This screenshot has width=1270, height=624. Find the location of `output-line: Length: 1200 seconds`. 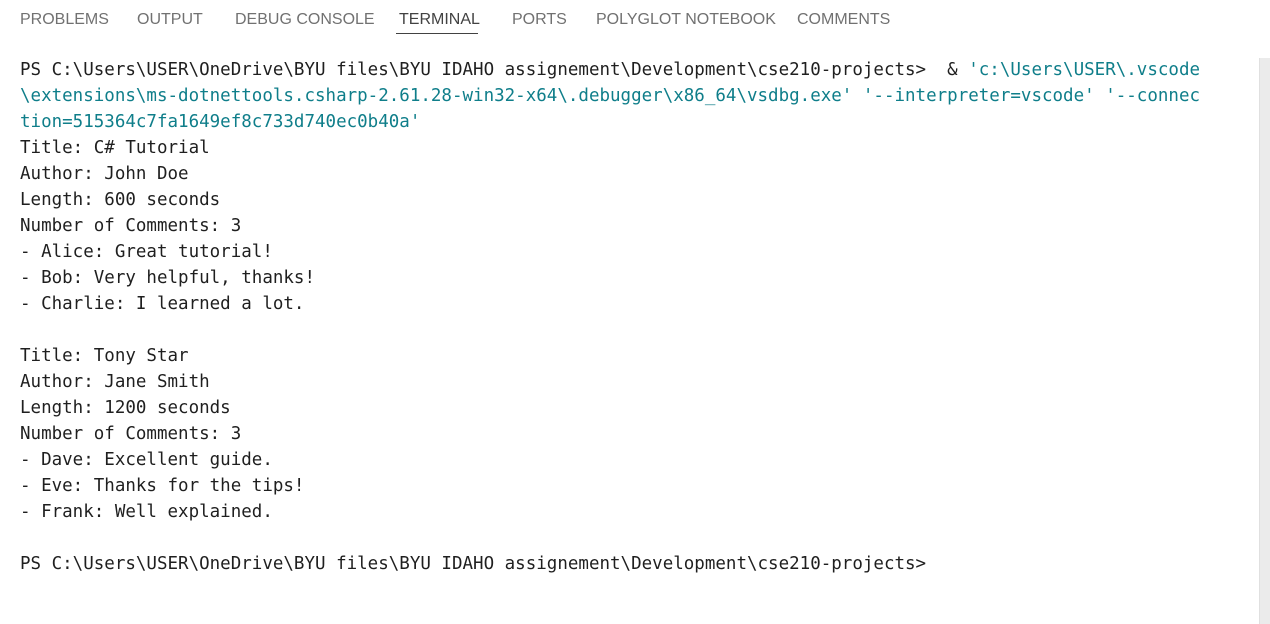

output-line: Length: 1200 seconds is located at coordinates (125, 408).